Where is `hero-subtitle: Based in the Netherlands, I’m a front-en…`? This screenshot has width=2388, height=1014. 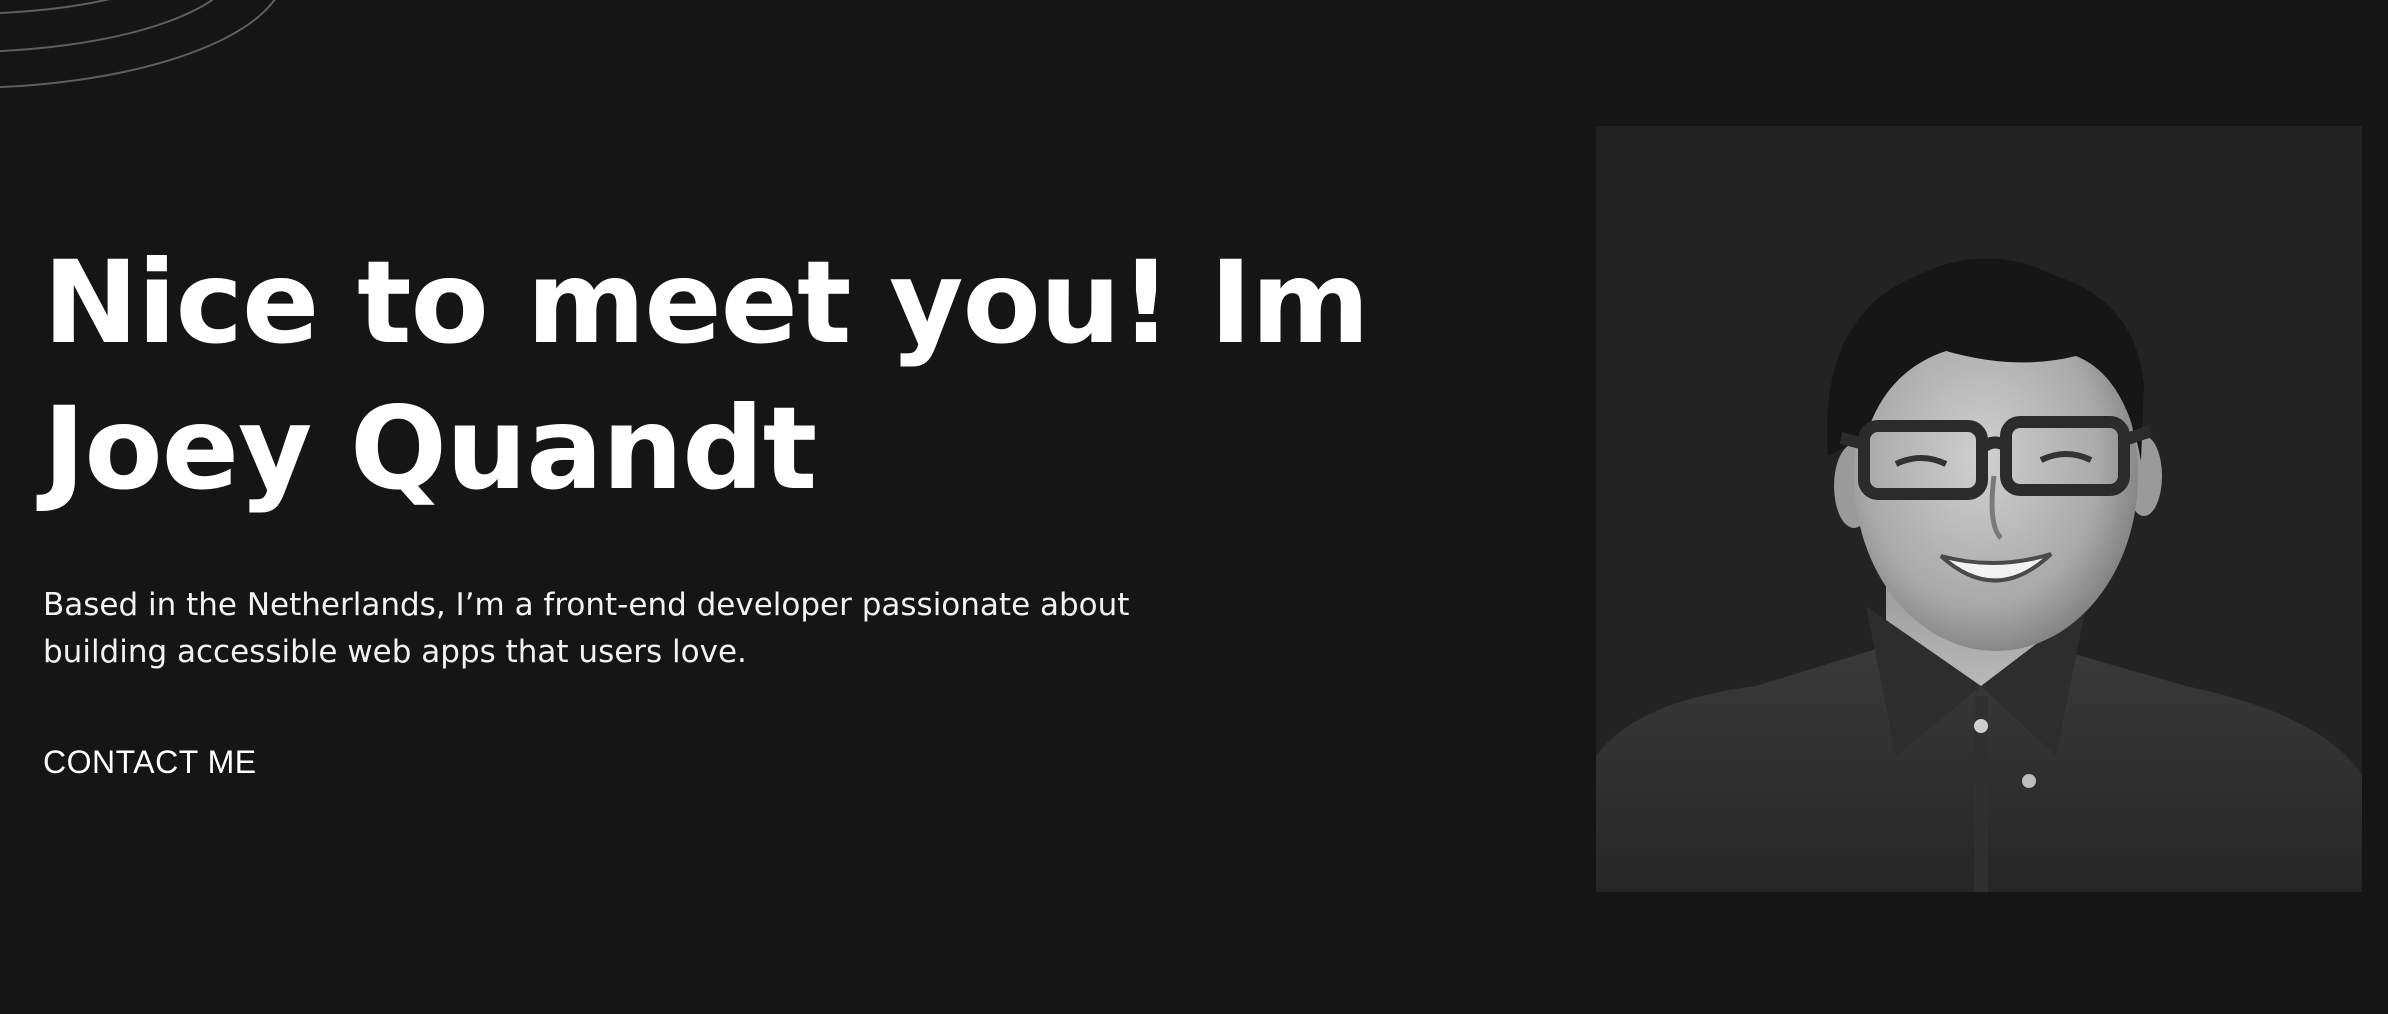 hero-subtitle: Based in the Netherlands, I’m a front-en… is located at coordinates (618, 629).